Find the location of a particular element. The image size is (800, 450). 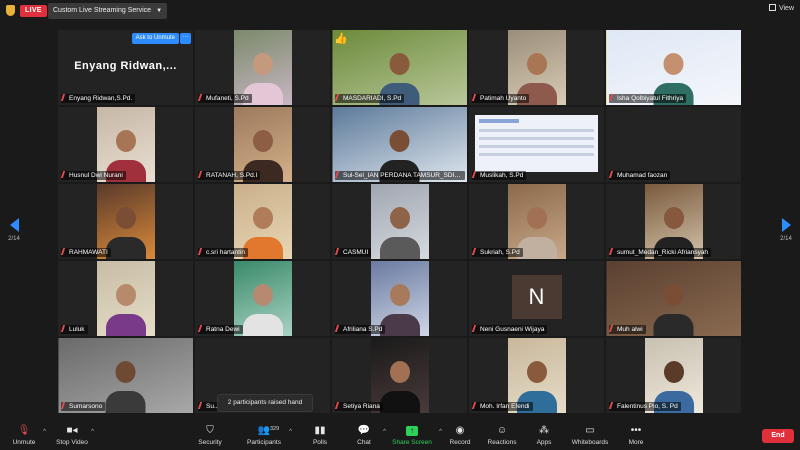

video-options-caret-icon: ^ is located at coordinates (92, 432).